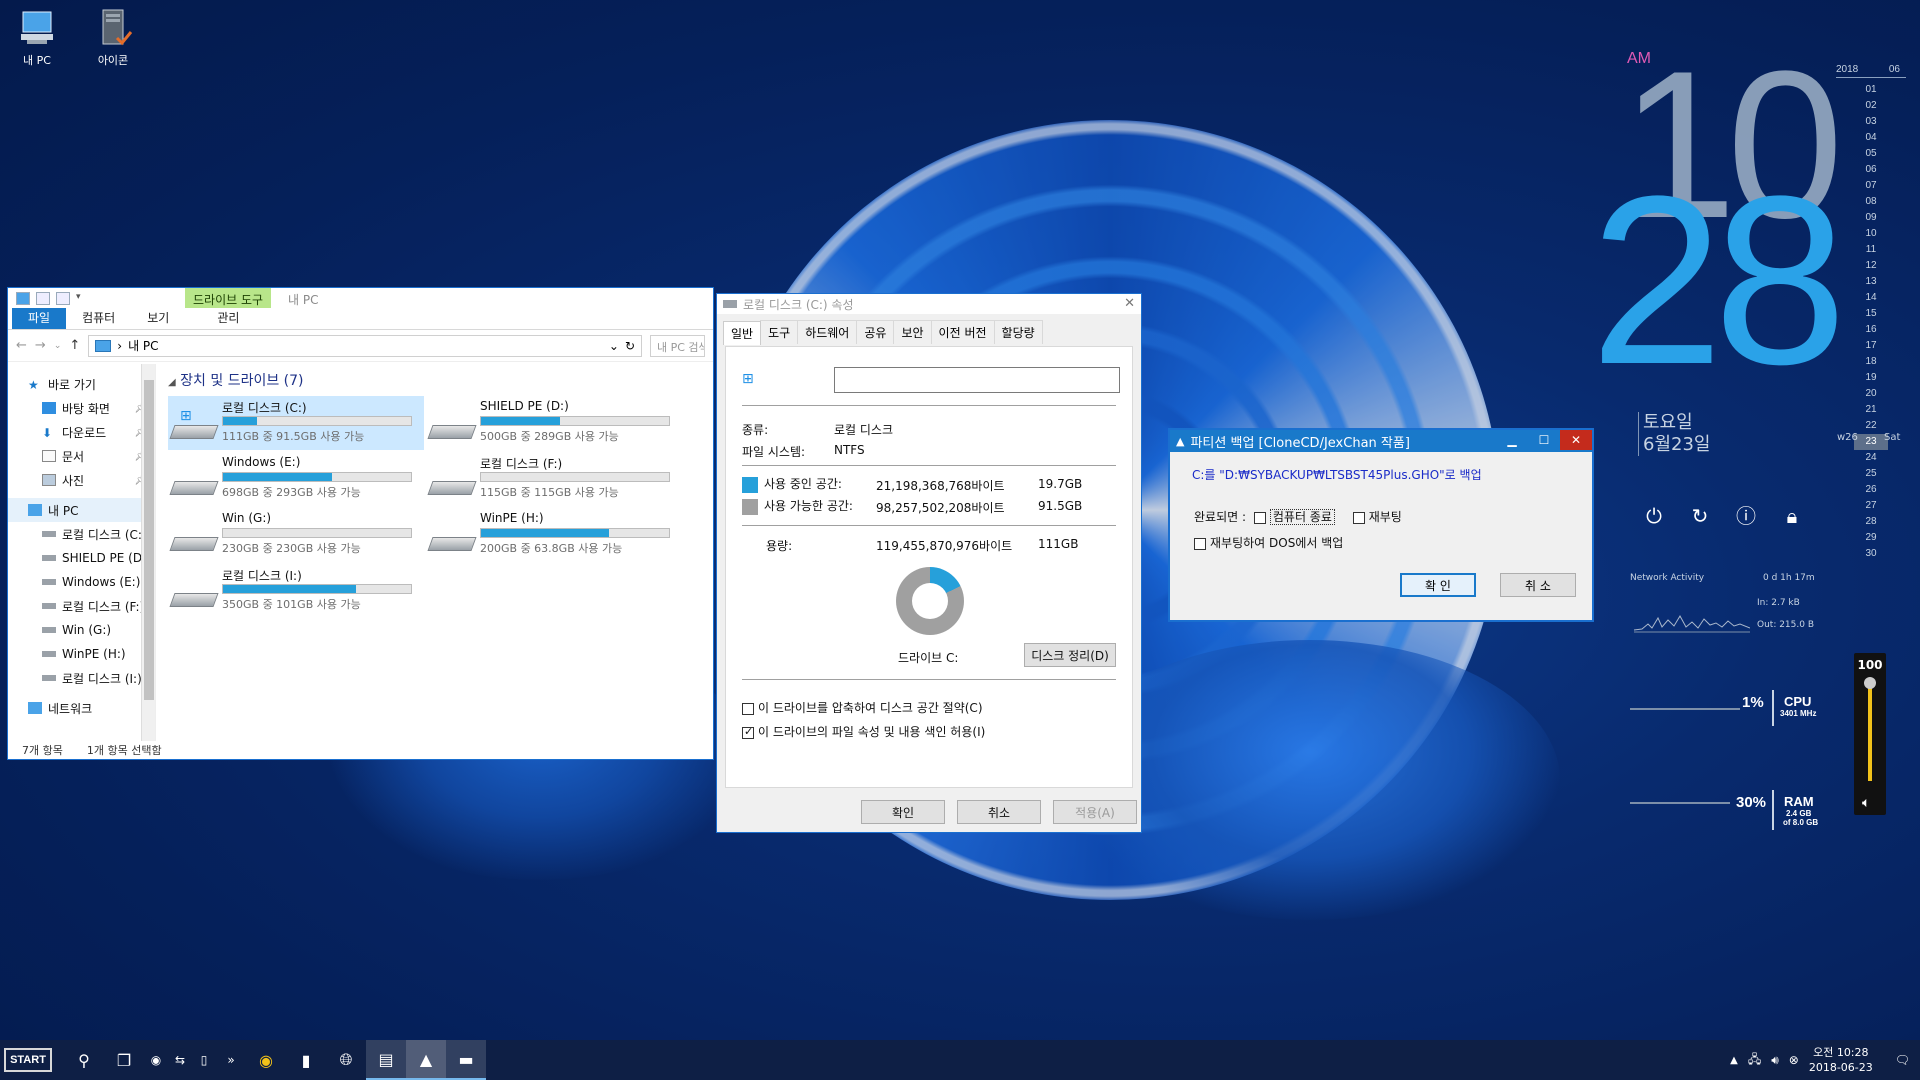 The height and width of the screenshot is (1080, 1920). What do you see at coordinates (677, 345) in the screenshot?
I see `search-input: 내 PC 검색` at bounding box center [677, 345].